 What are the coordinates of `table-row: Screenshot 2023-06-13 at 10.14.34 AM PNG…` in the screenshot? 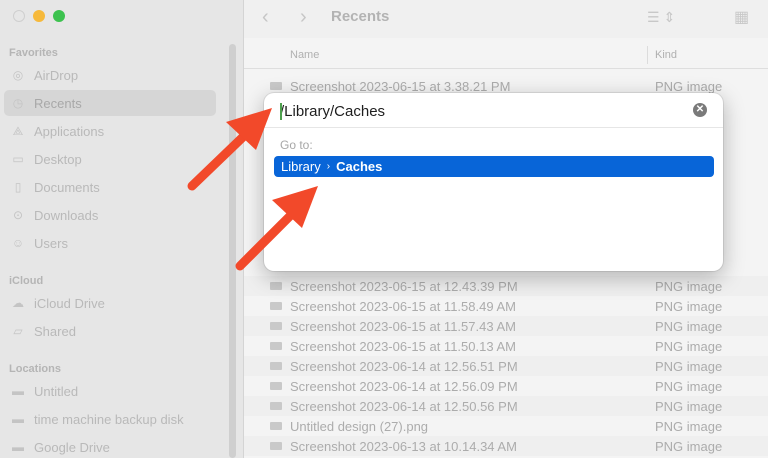 It's located at (506, 446).